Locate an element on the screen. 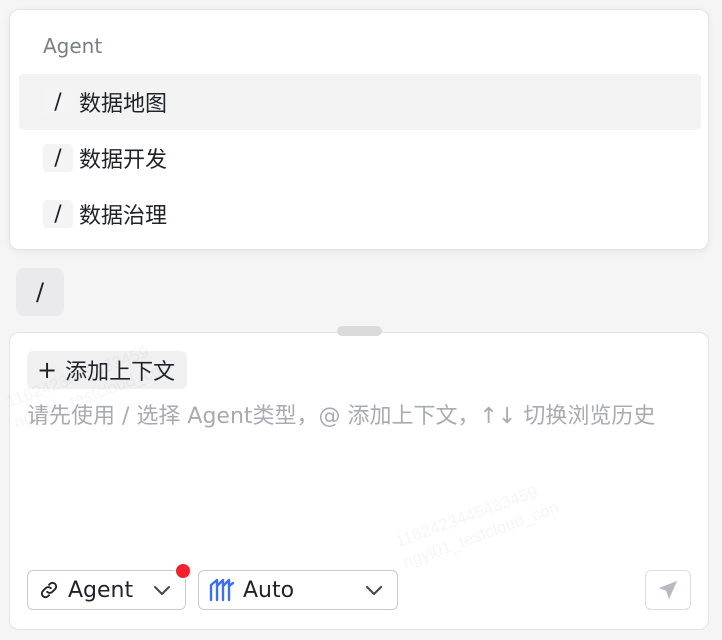 This screenshot has height=640, width=722. agent-select-value: Agent is located at coordinates (101, 590).